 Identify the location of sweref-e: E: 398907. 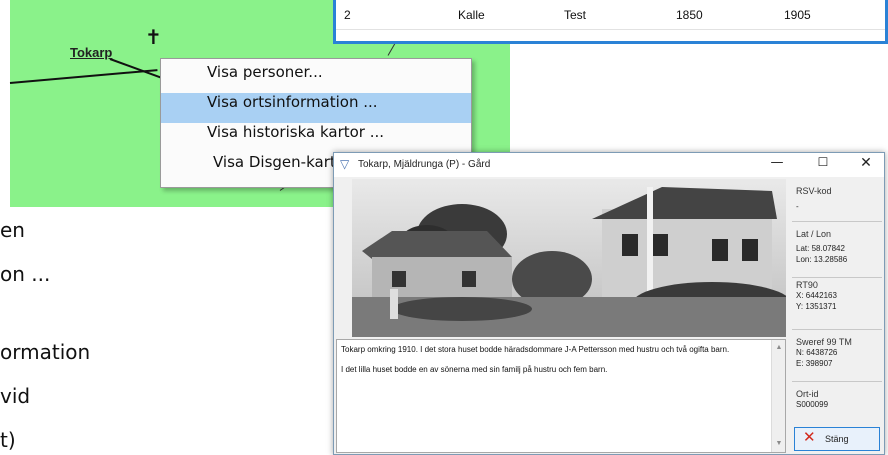
(814, 363).